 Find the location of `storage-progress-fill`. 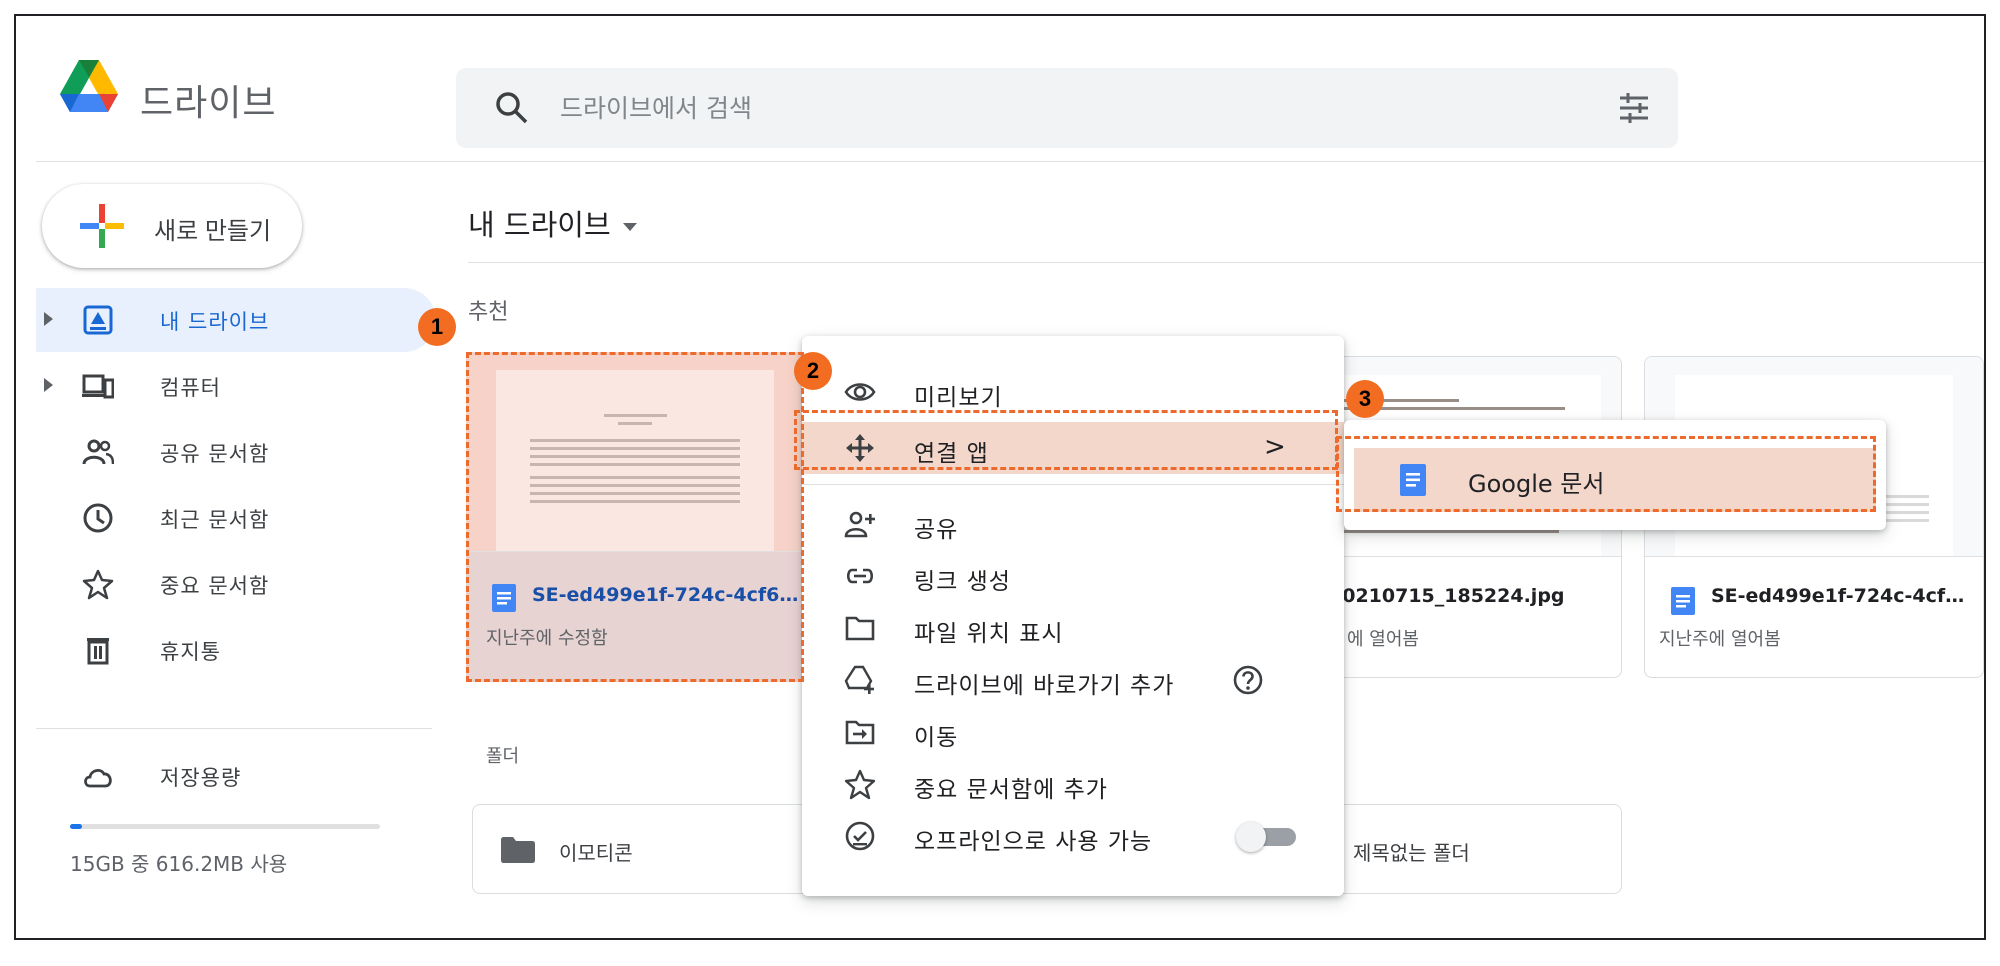

storage-progress-fill is located at coordinates (76, 826).